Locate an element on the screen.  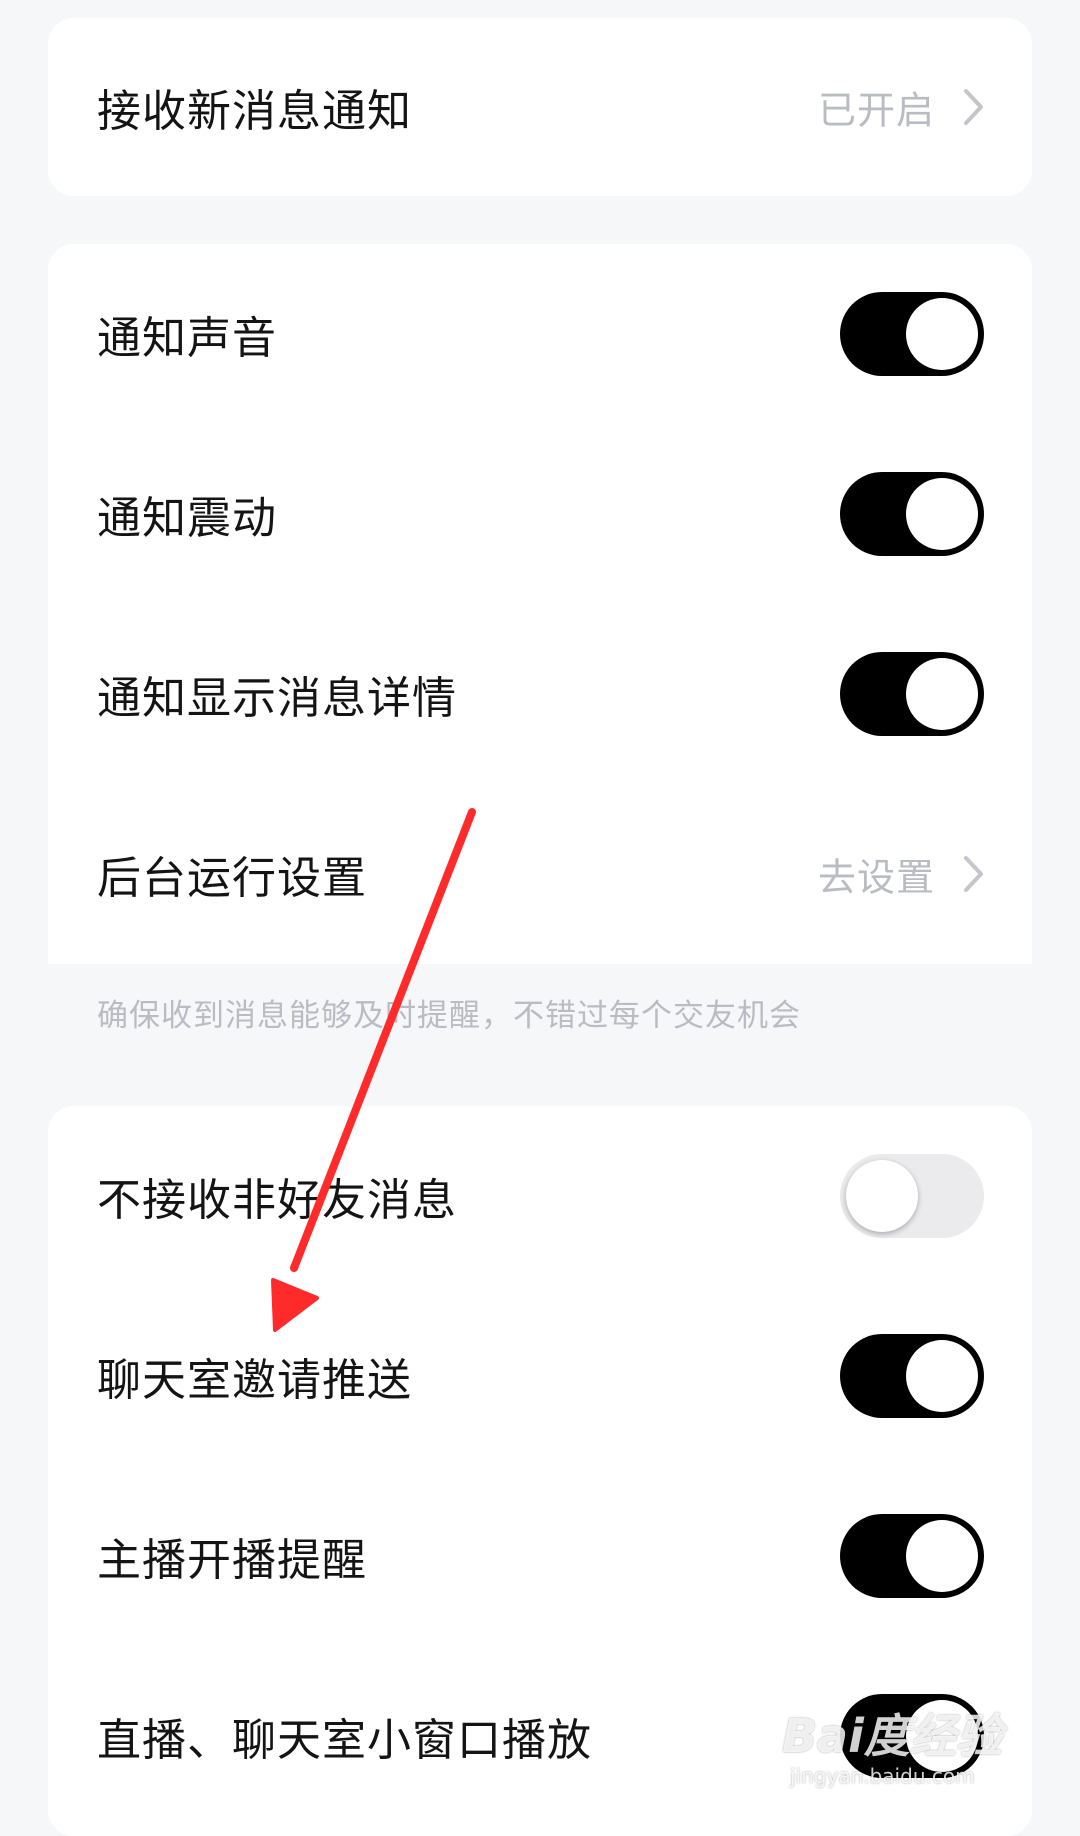
chatroom-invite-push-toggle is located at coordinates (912, 1376).